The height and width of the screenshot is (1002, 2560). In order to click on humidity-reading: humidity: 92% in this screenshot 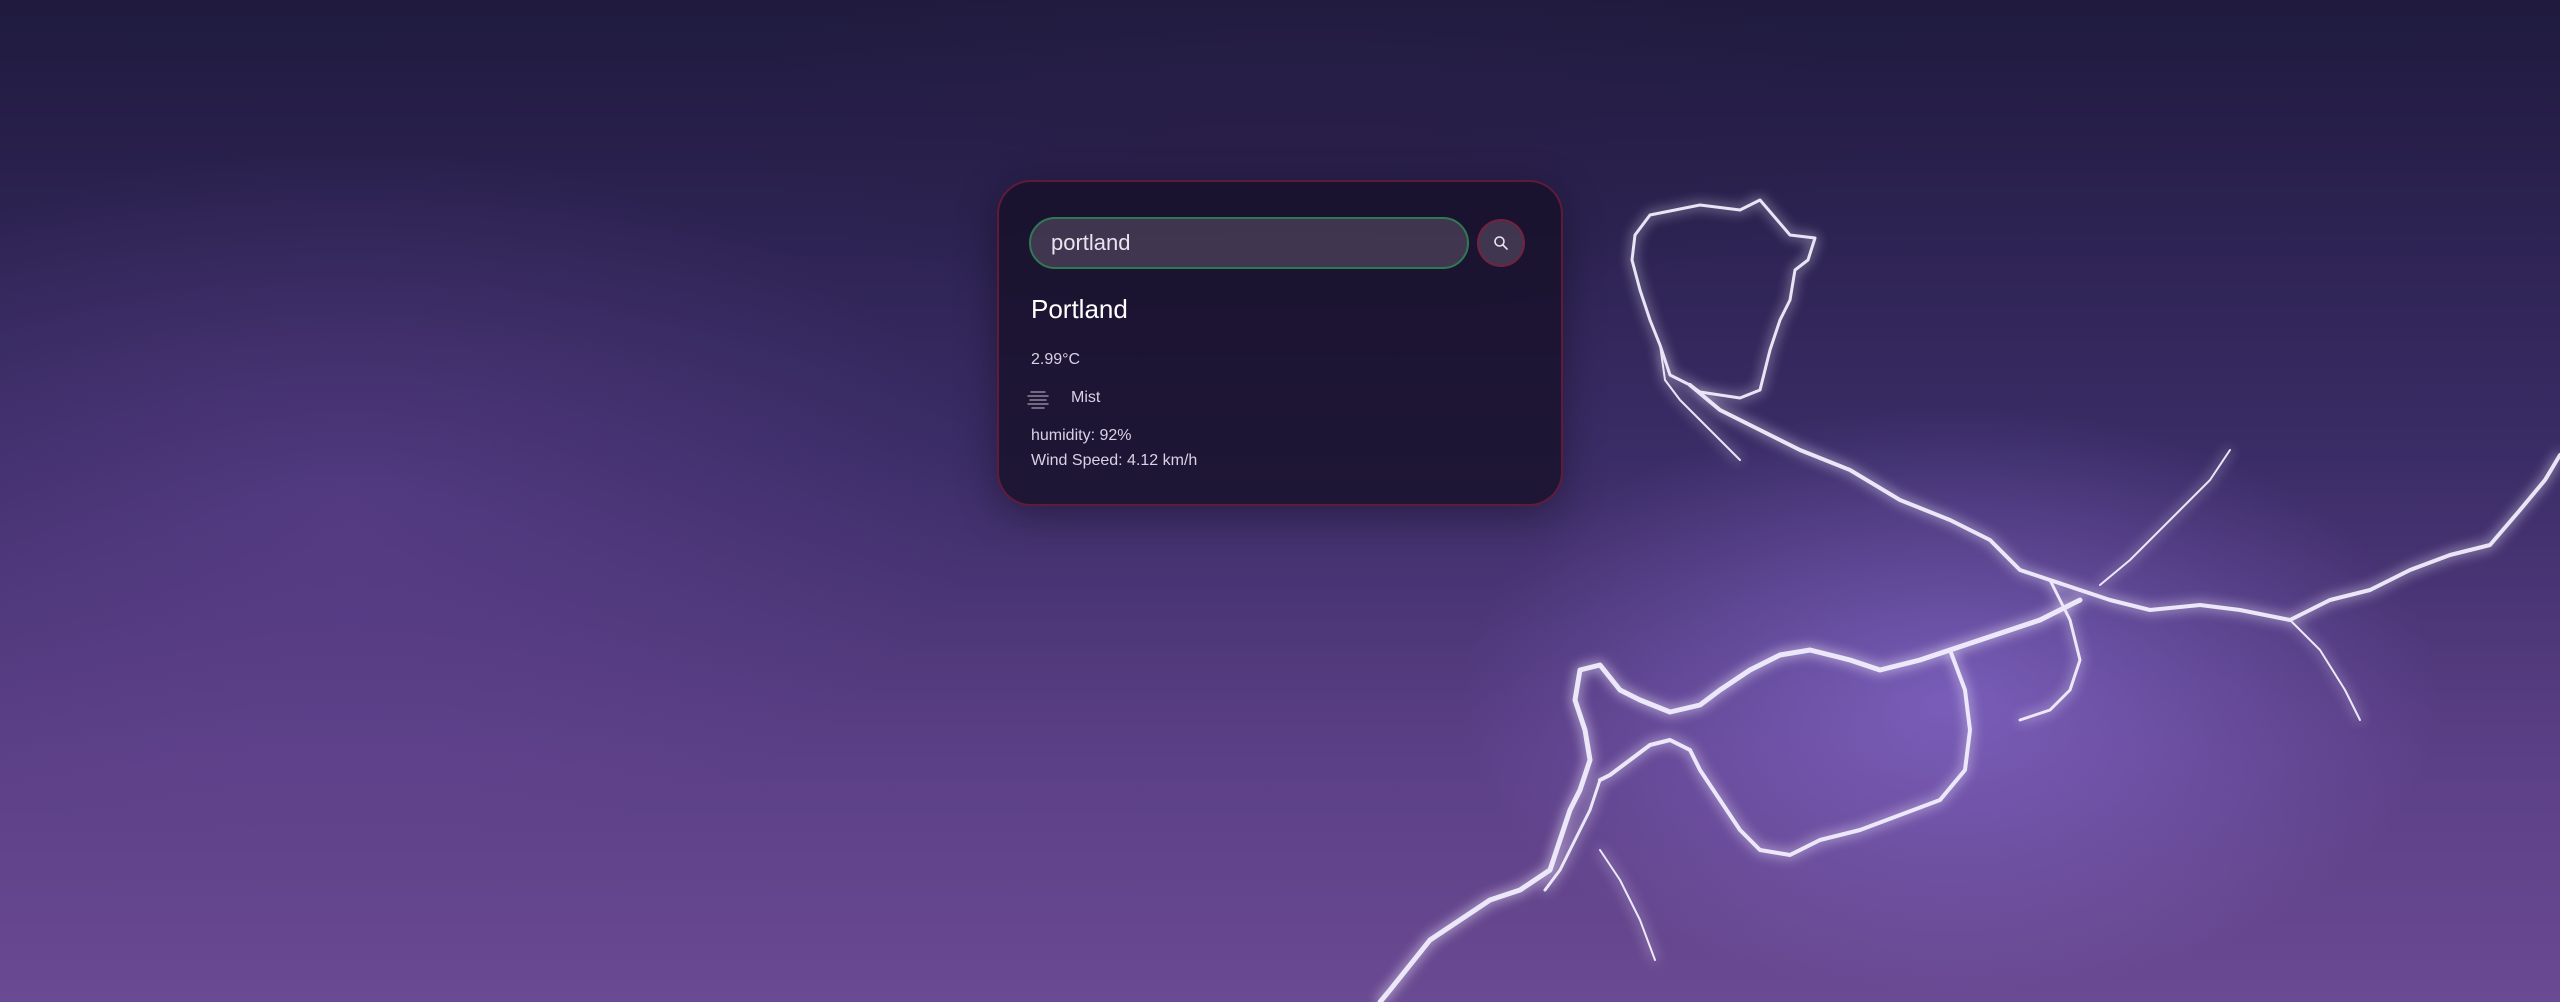, I will do `click(1081, 435)`.